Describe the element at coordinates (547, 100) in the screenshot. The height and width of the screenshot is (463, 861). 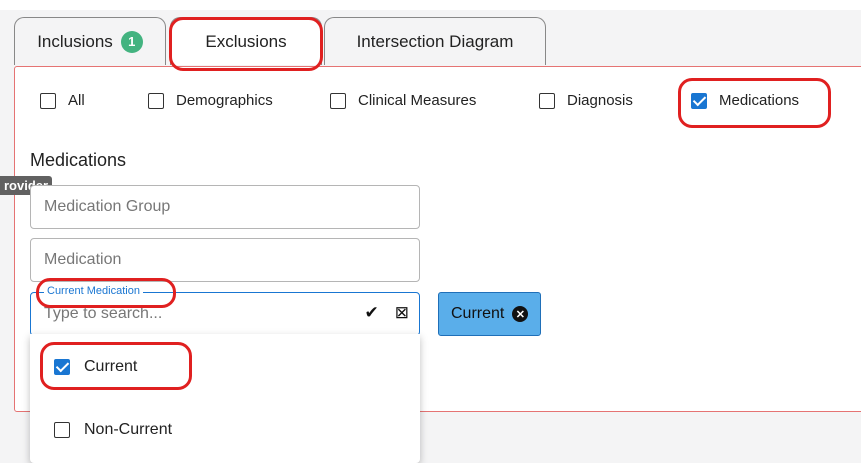
I see `filter-diagnosis-checkbox` at that location.